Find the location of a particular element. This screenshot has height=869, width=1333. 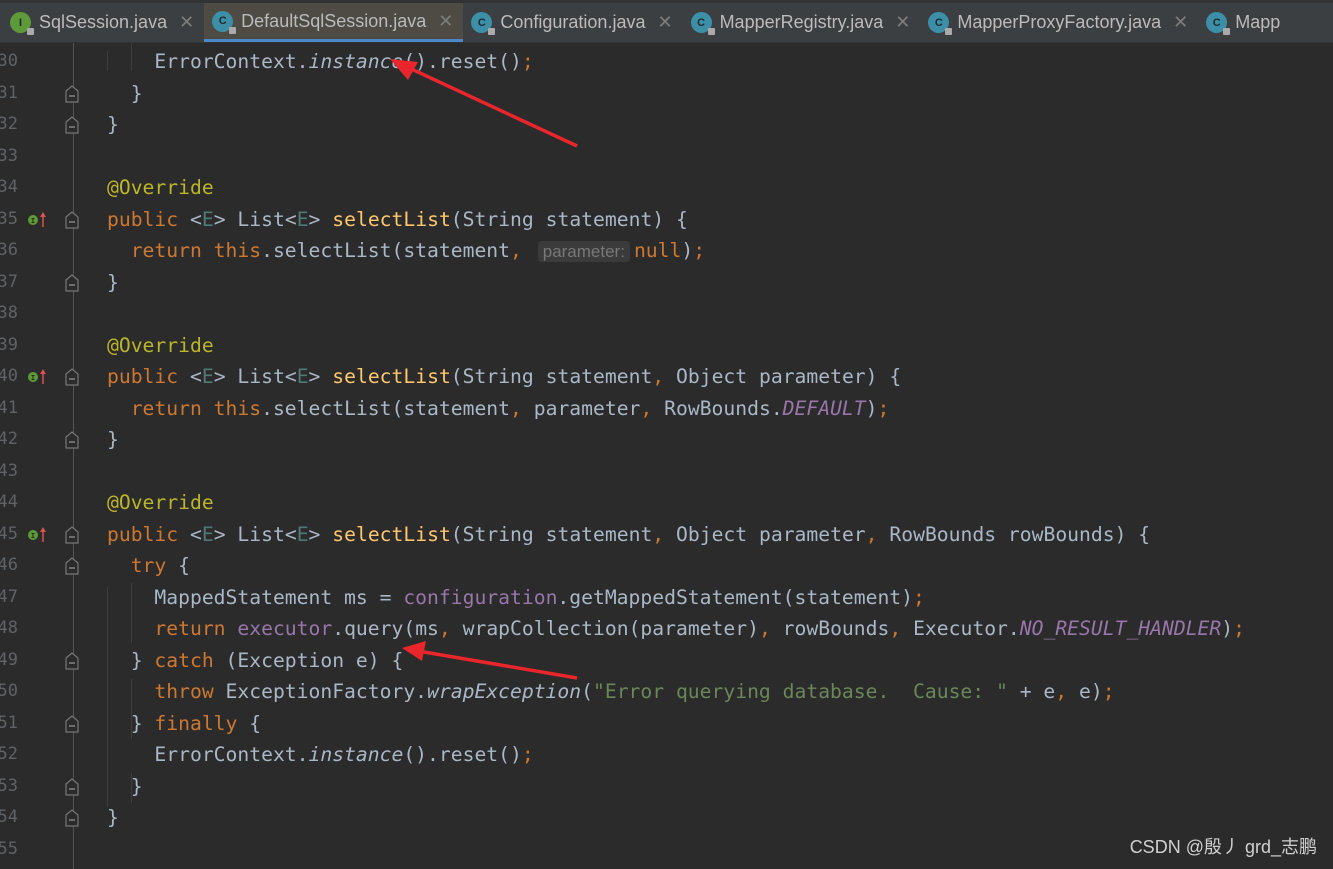

code-token: ().reset() is located at coordinates (462, 754).